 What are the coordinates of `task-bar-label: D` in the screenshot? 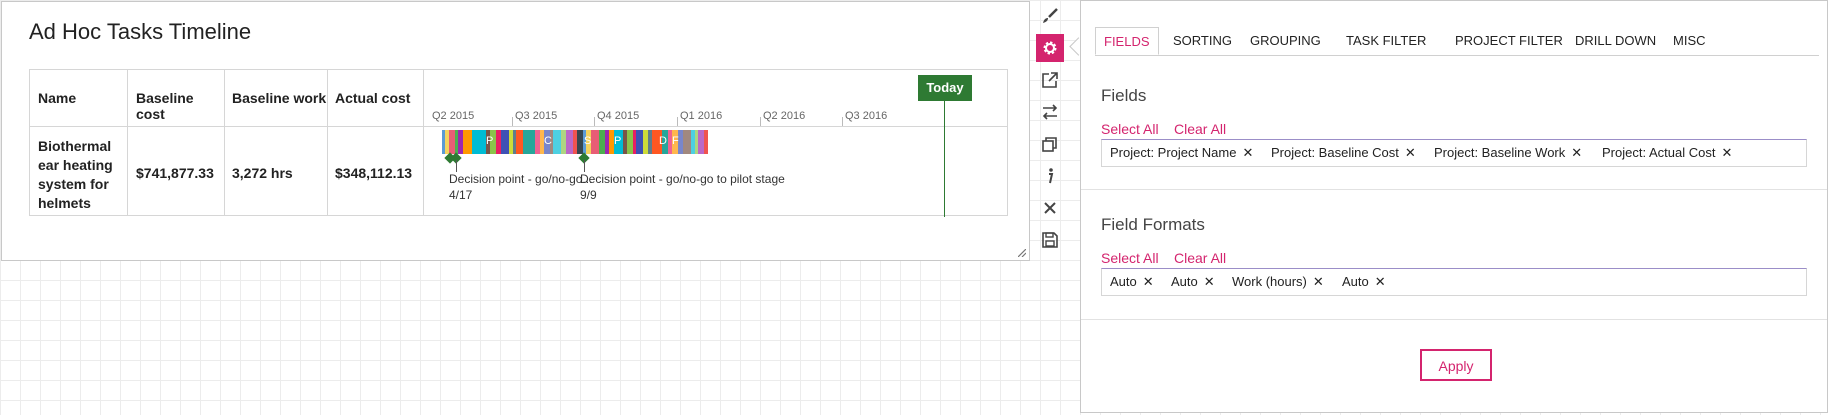 It's located at (663, 141).